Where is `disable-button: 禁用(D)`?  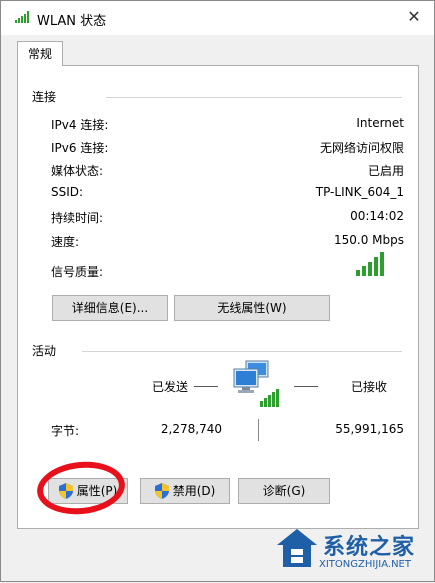
disable-button: 禁用(D) is located at coordinates (185, 491).